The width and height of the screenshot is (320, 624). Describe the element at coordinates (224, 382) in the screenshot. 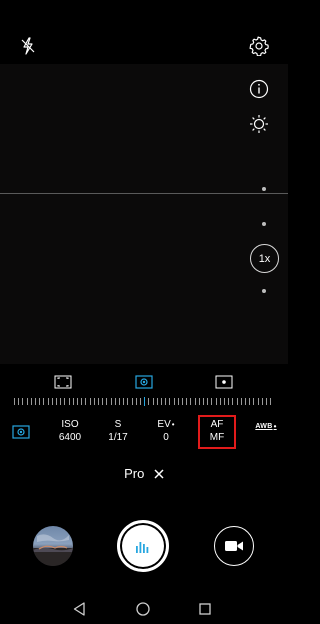

I see `spot-metering-icon` at that location.